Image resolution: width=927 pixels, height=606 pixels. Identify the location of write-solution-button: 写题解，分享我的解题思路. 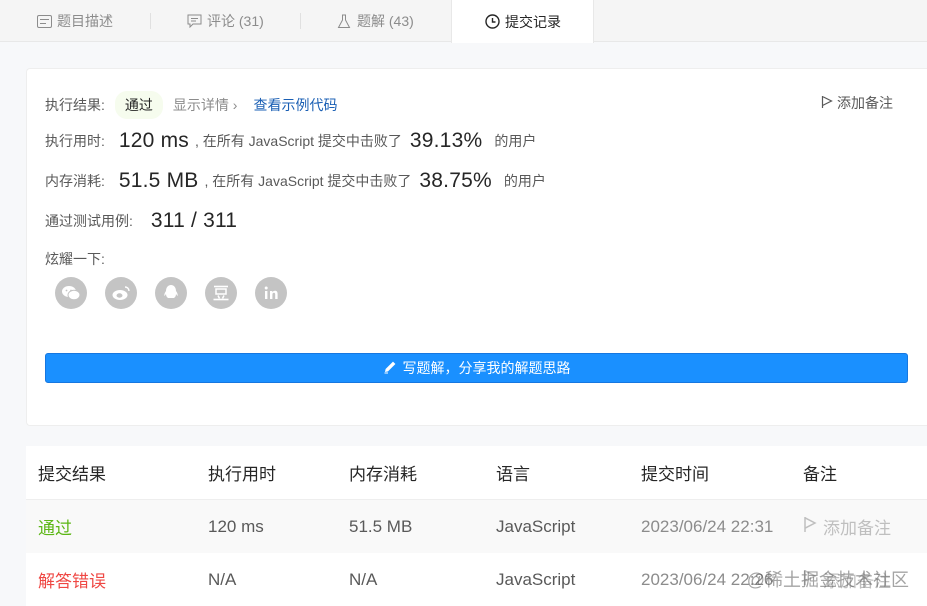
(476, 368).